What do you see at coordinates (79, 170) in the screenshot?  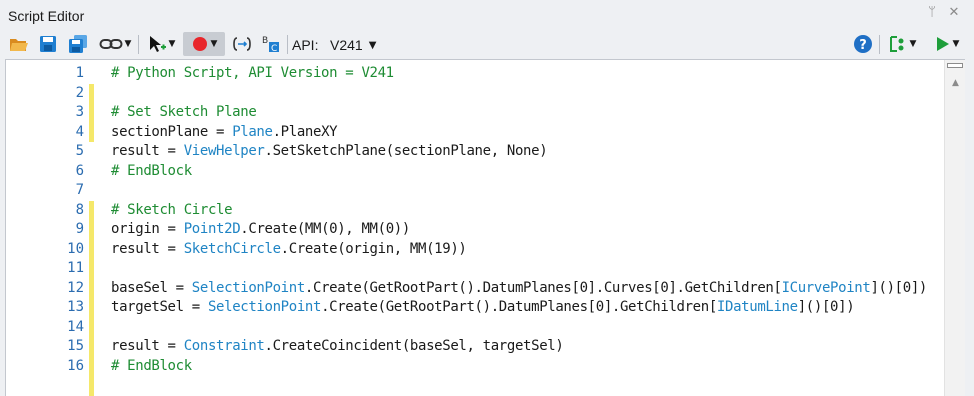 I see `line-number: 6` at bounding box center [79, 170].